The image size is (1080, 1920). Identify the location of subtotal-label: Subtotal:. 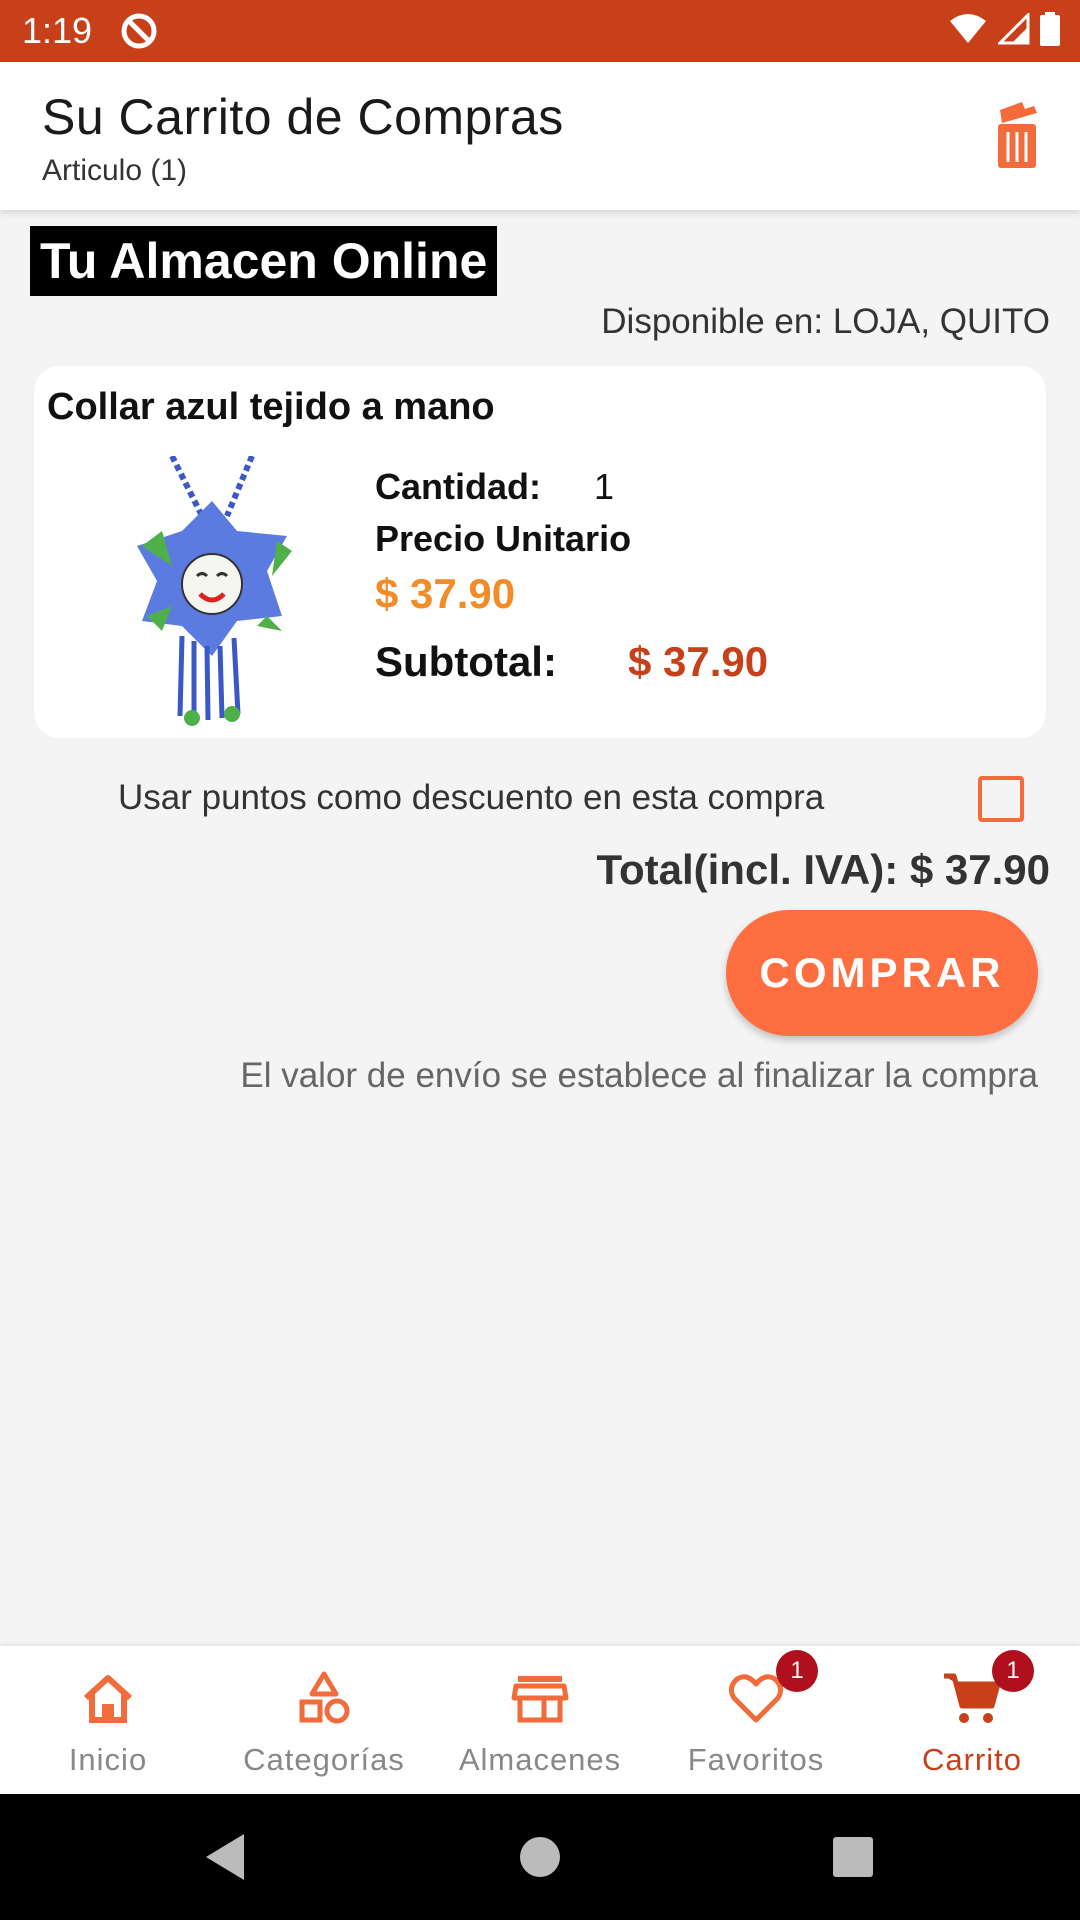
(466, 661).